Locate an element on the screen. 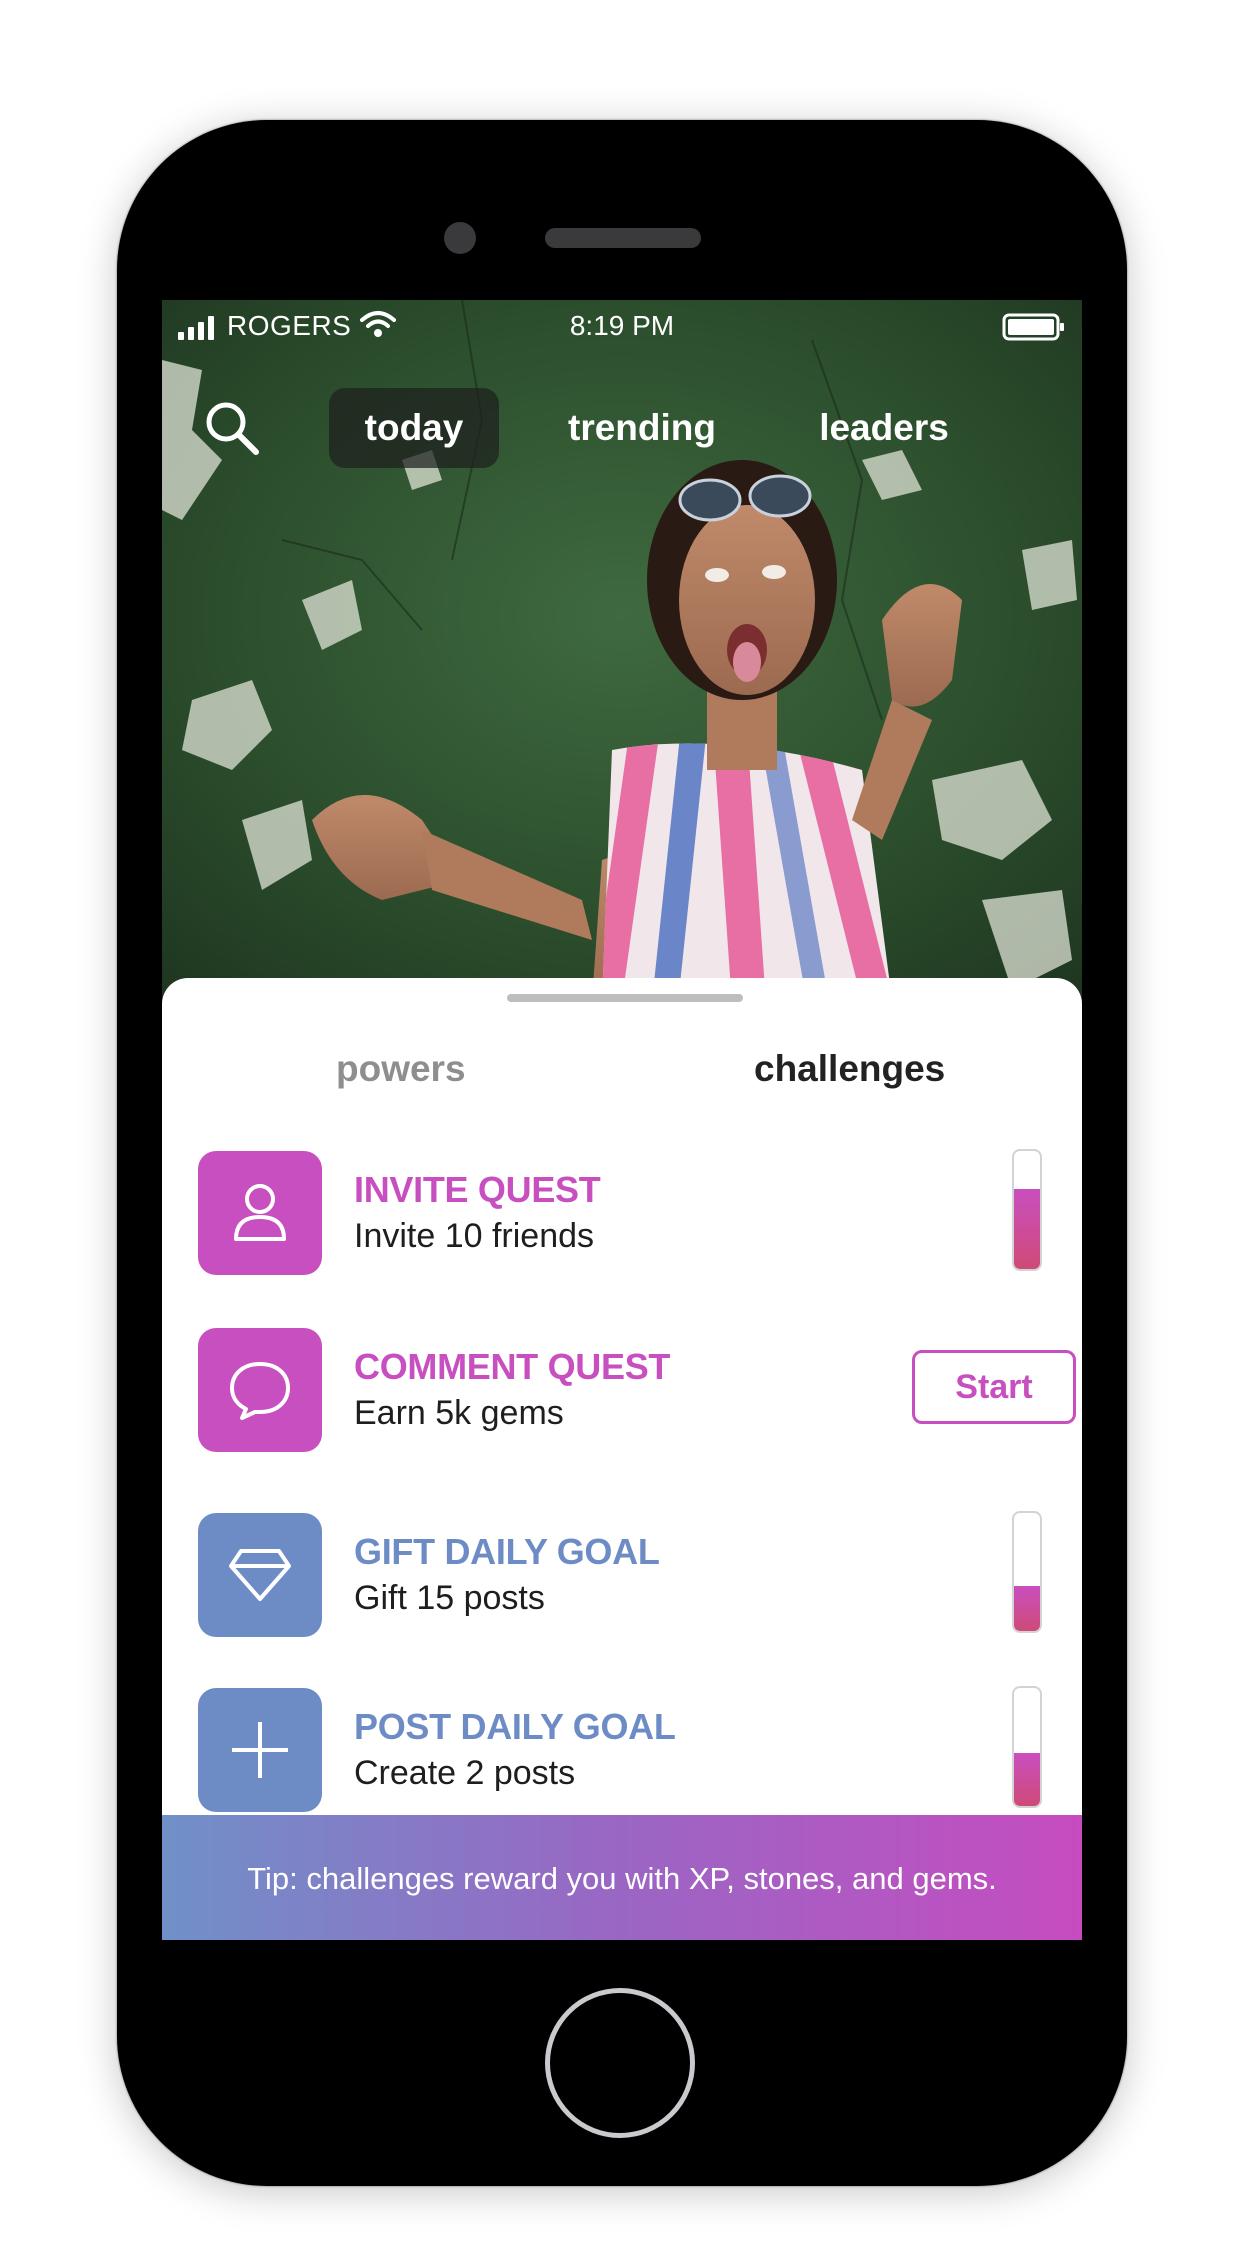  sheet-drag-handle is located at coordinates (625, 998).